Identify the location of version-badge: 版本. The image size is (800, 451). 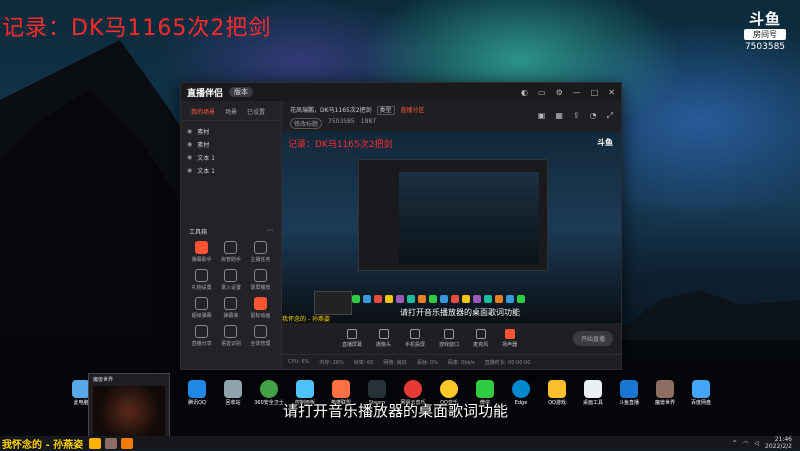
(241, 92).